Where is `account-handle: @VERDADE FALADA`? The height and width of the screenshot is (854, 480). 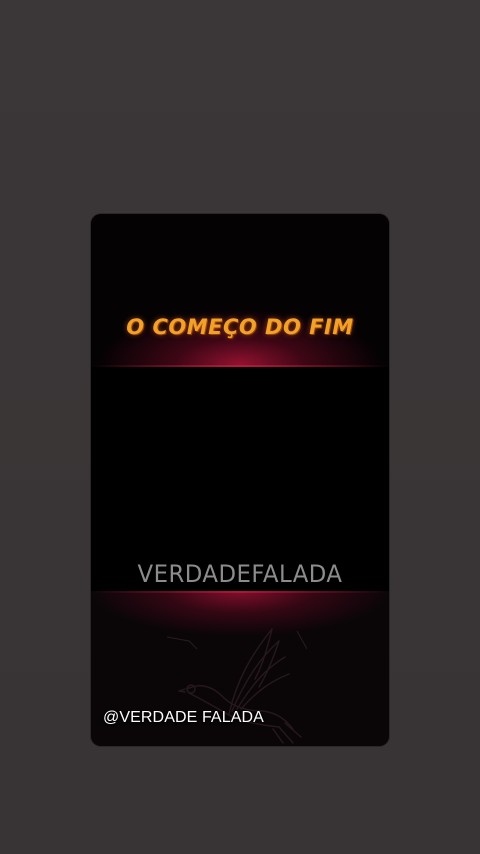
account-handle: @VERDADE FALADA is located at coordinates (183, 717).